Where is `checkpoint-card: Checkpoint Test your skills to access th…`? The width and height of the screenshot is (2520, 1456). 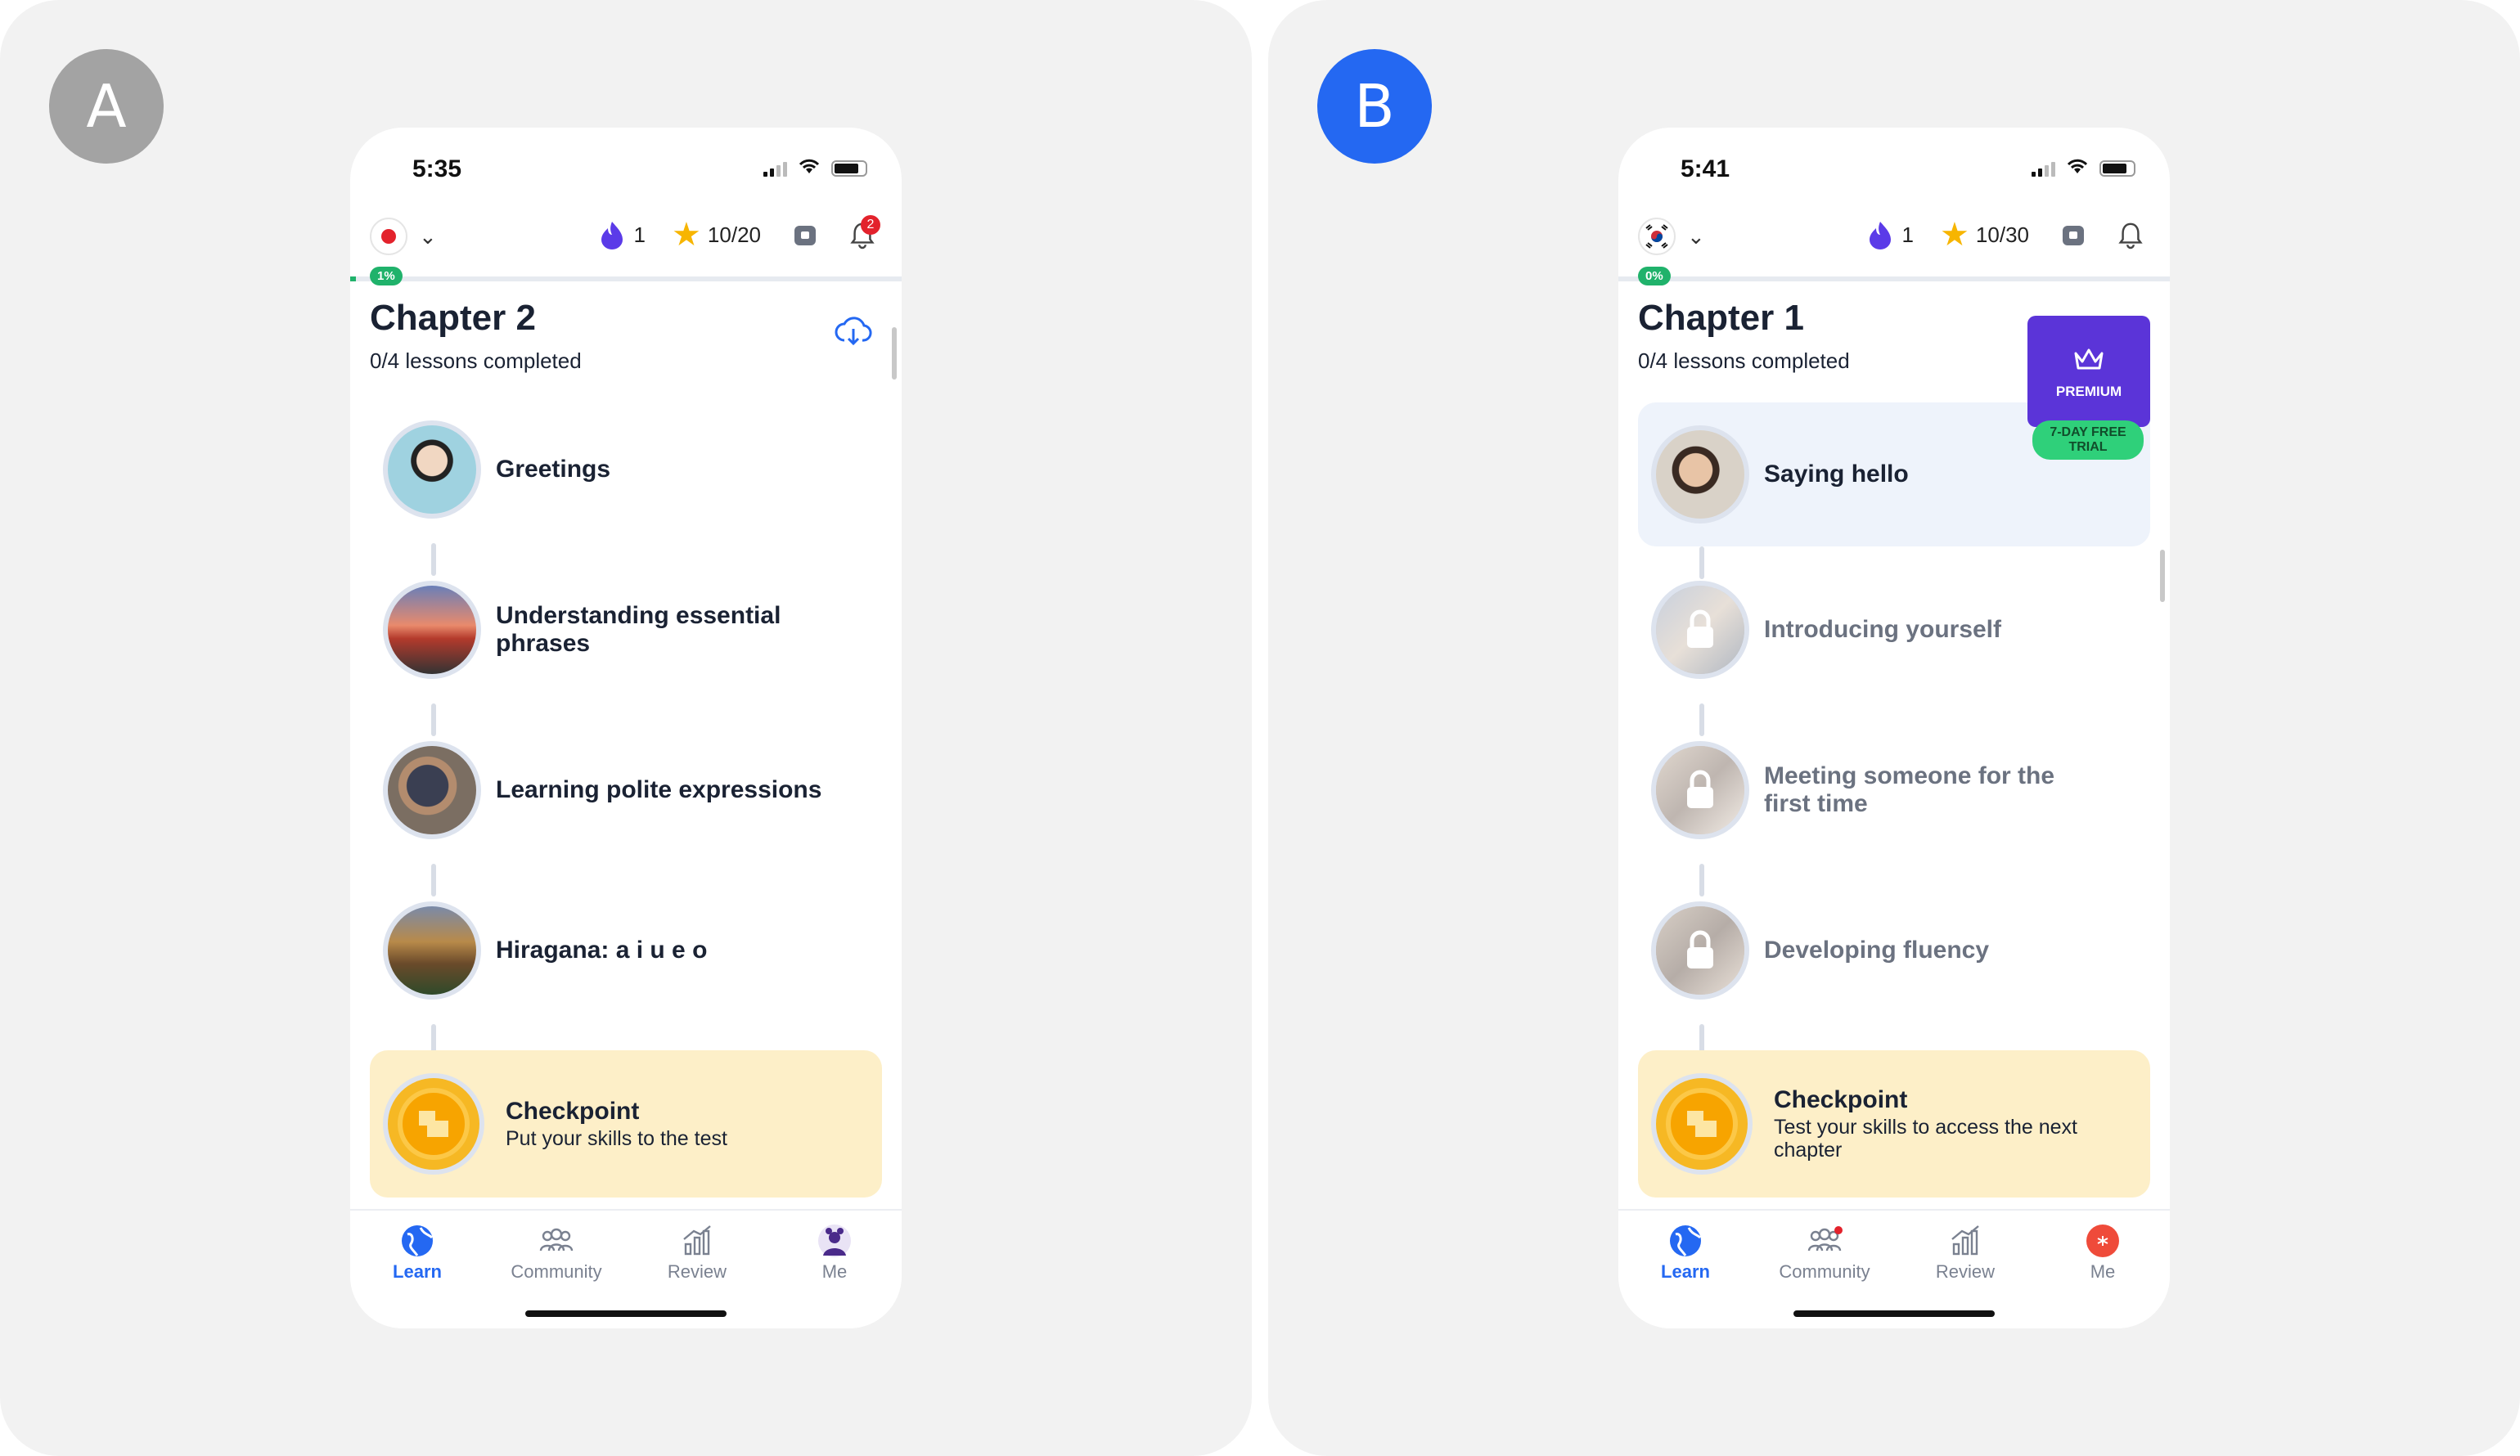 checkpoint-card: Checkpoint Test your skills to access th… is located at coordinates (1894, 1124).